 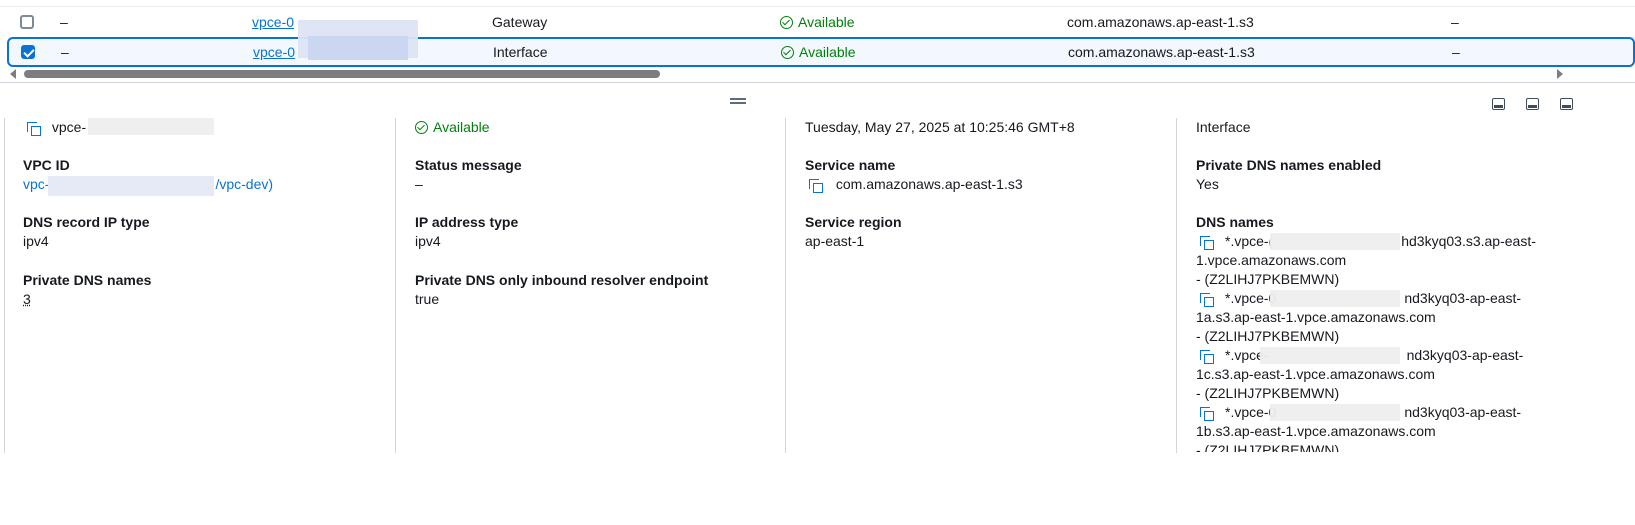 I want to click on endpoint-type-value: Interface, so click(x=1223, y=127).